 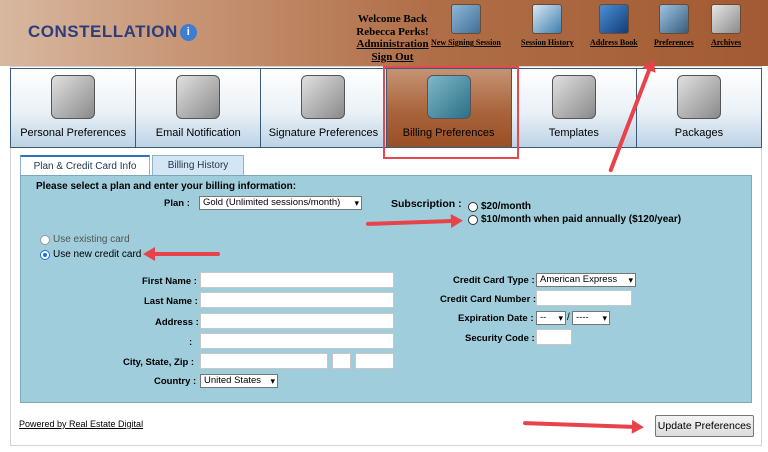 I want to click on documents-icon, so click(x=573, y=97).